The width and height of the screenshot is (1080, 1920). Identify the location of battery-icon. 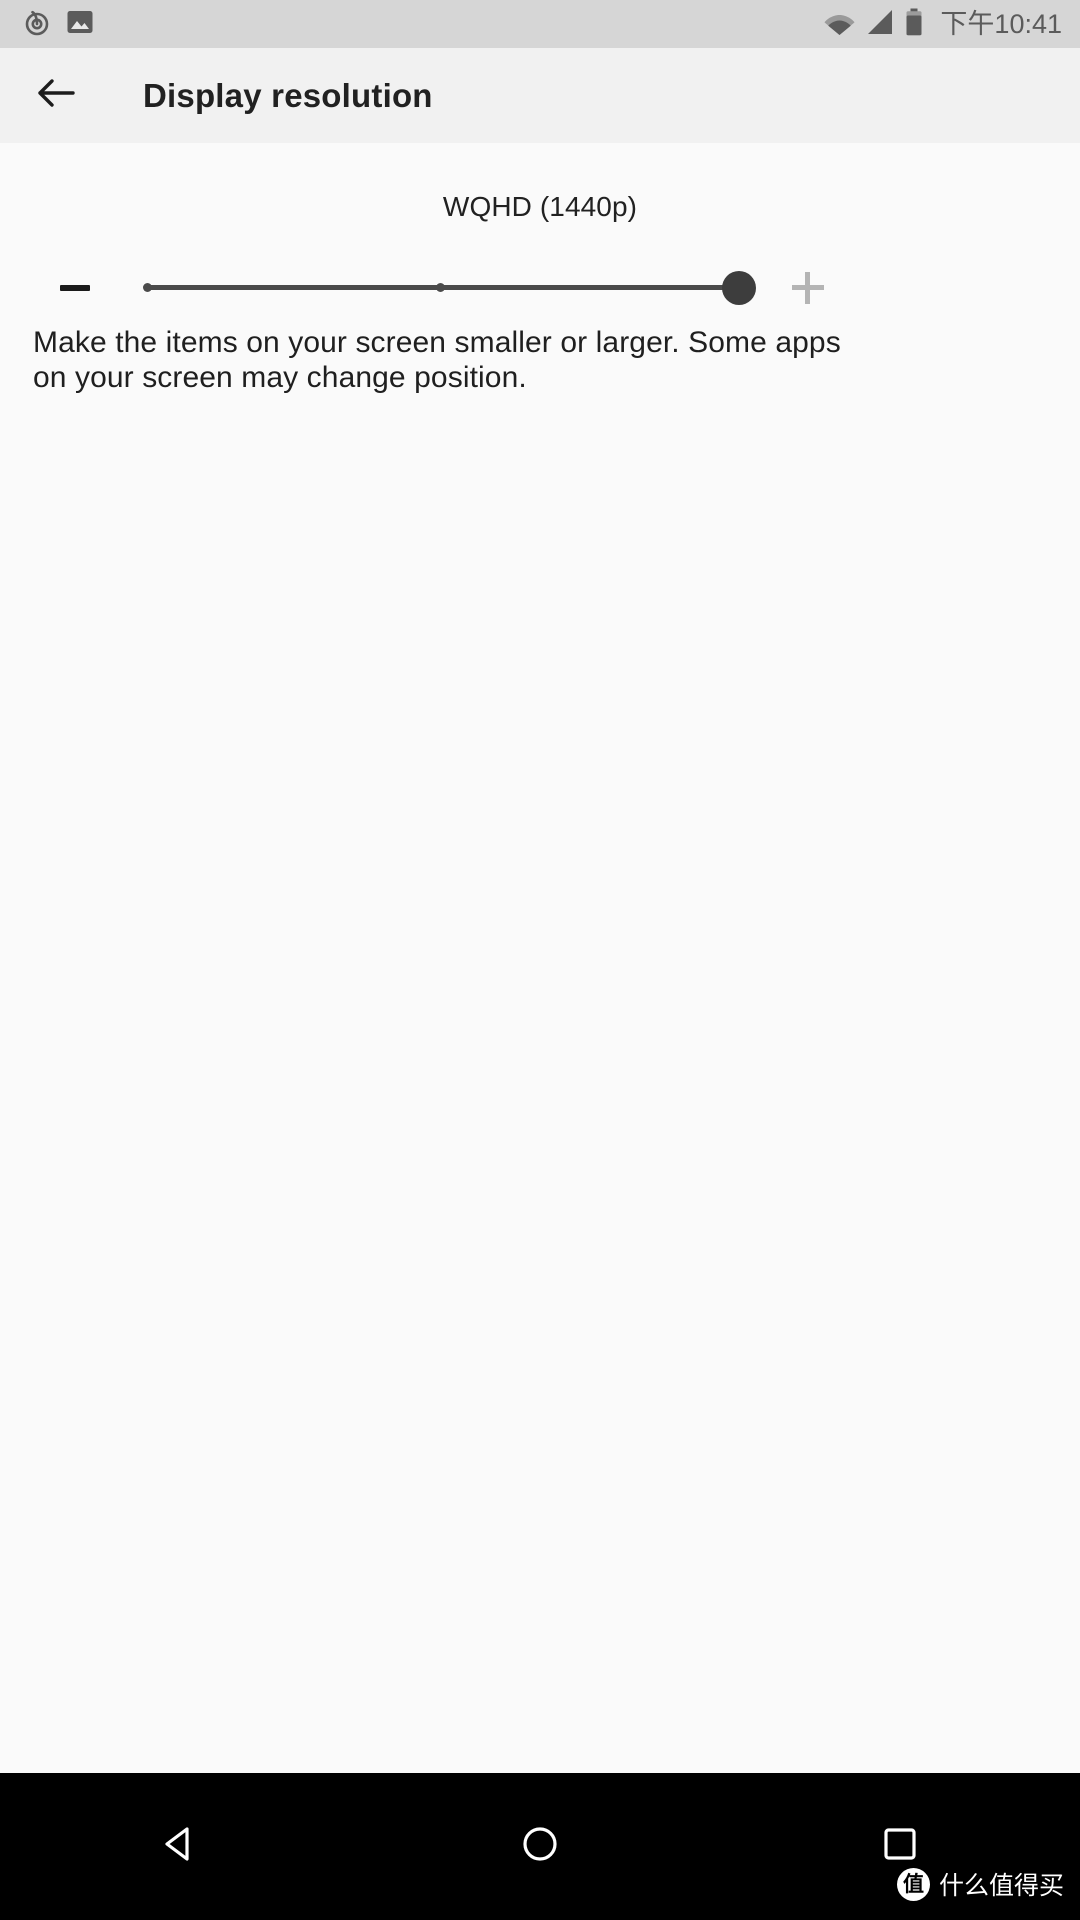
(914, 24).